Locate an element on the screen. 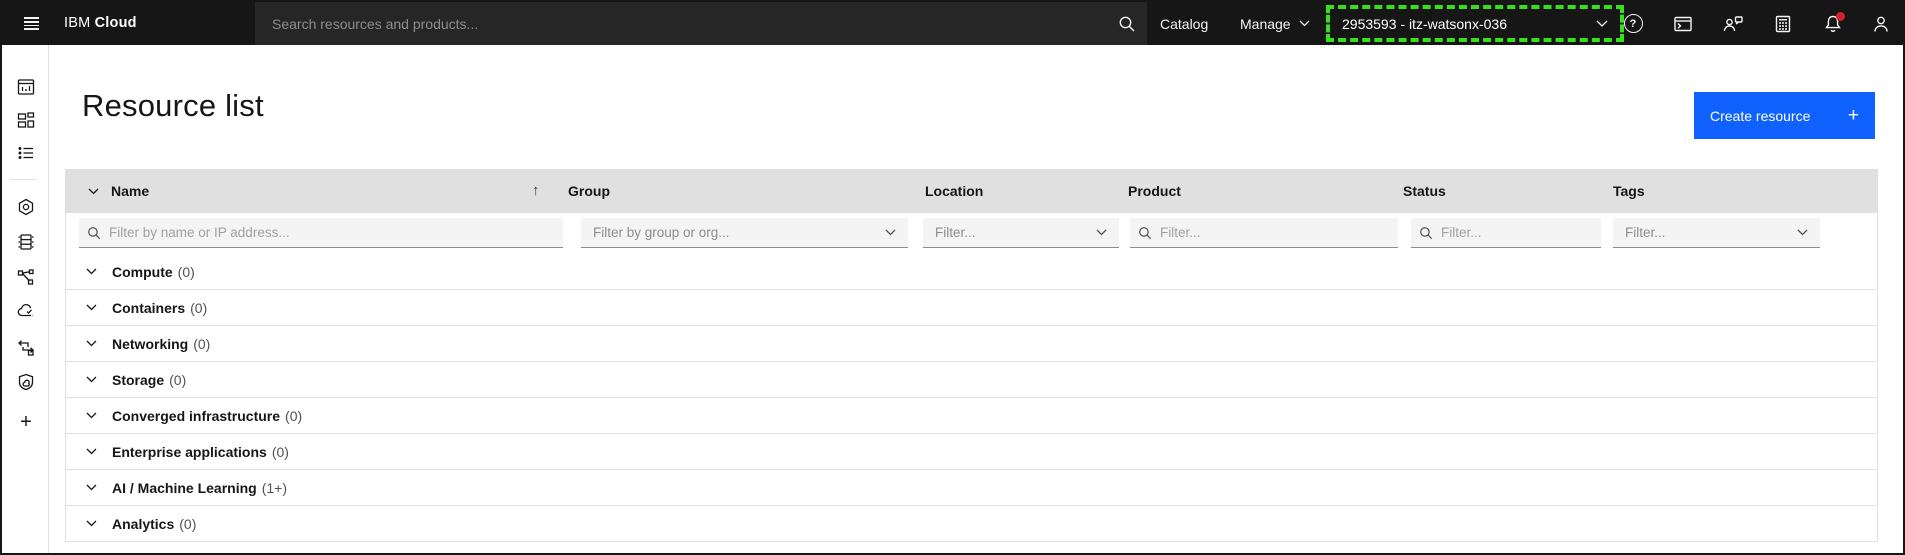 The height and width of the screenshot is (555, 1905). group-label: Analytics is located at coordinates (143, 523).